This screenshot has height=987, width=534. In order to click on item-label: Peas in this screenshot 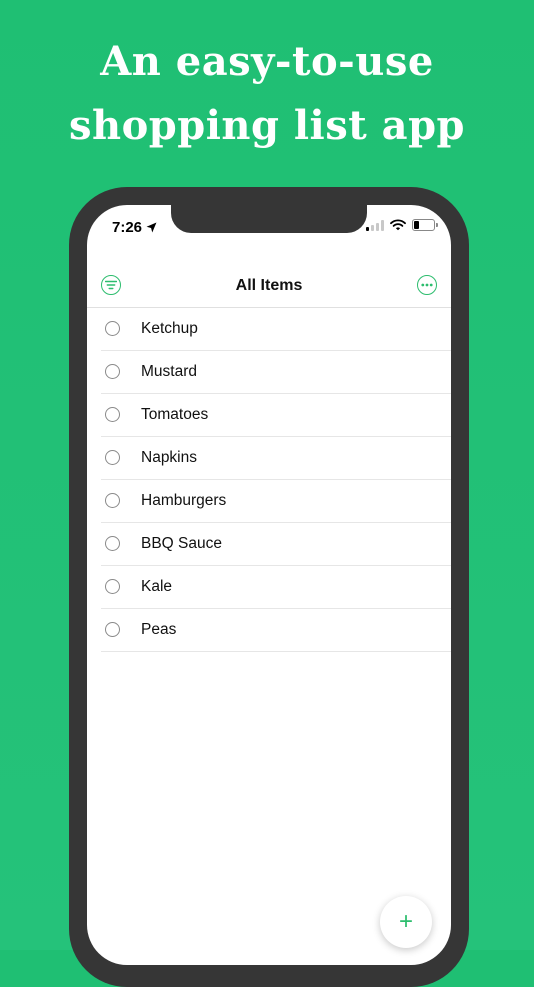, I will do `click(159, 629)`.